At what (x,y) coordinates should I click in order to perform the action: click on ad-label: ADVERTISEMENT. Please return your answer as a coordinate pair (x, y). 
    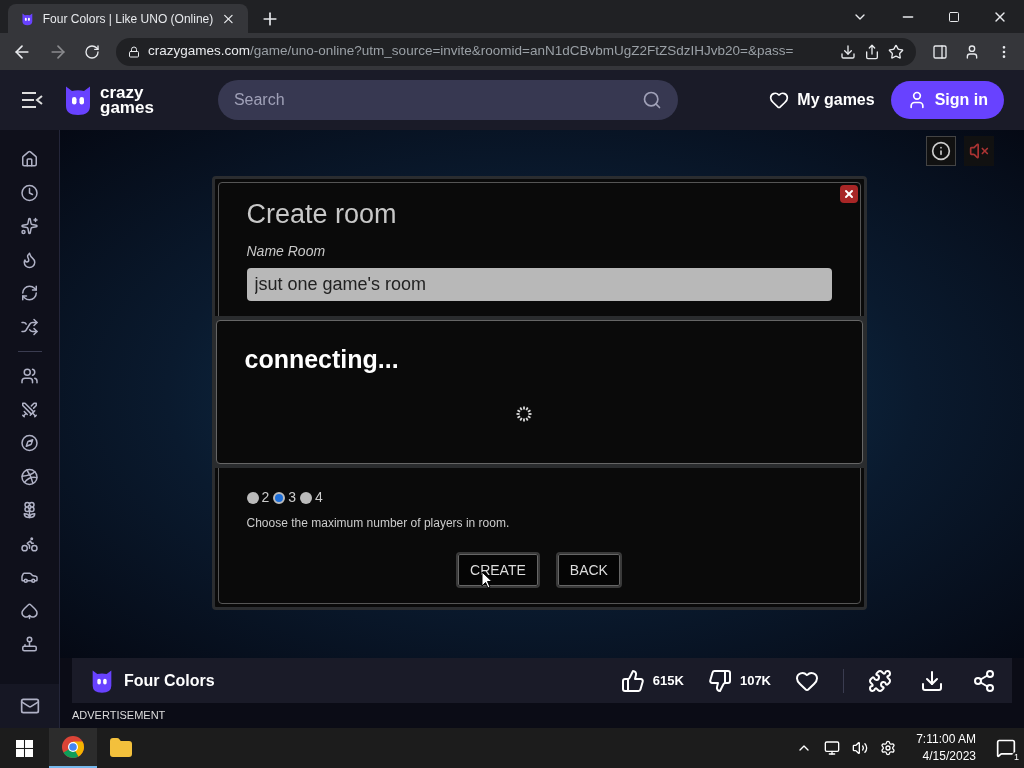
    Looking at the image, I should click on (119, 716).